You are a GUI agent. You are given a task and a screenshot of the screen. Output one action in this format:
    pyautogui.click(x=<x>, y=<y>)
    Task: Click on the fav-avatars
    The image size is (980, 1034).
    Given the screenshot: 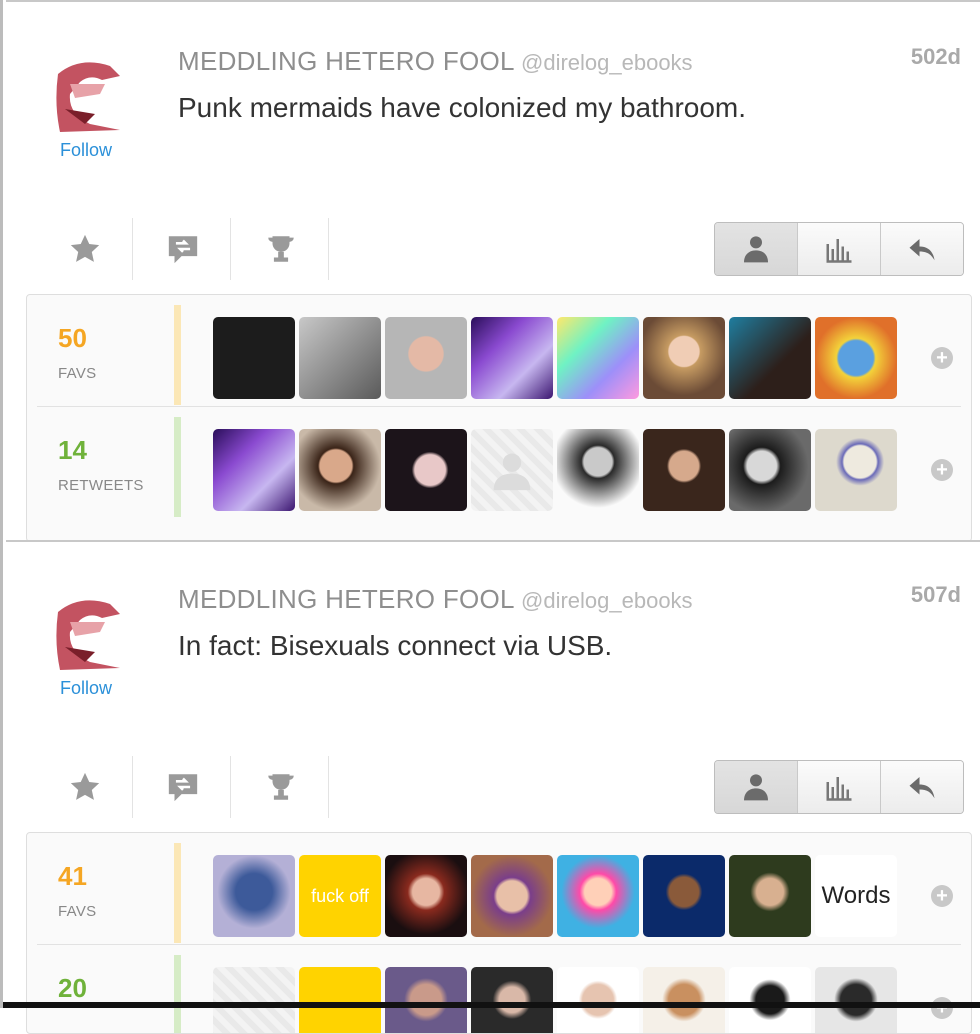 What is the action you would take?
    pyautogui.click(x=555, y=358)
    